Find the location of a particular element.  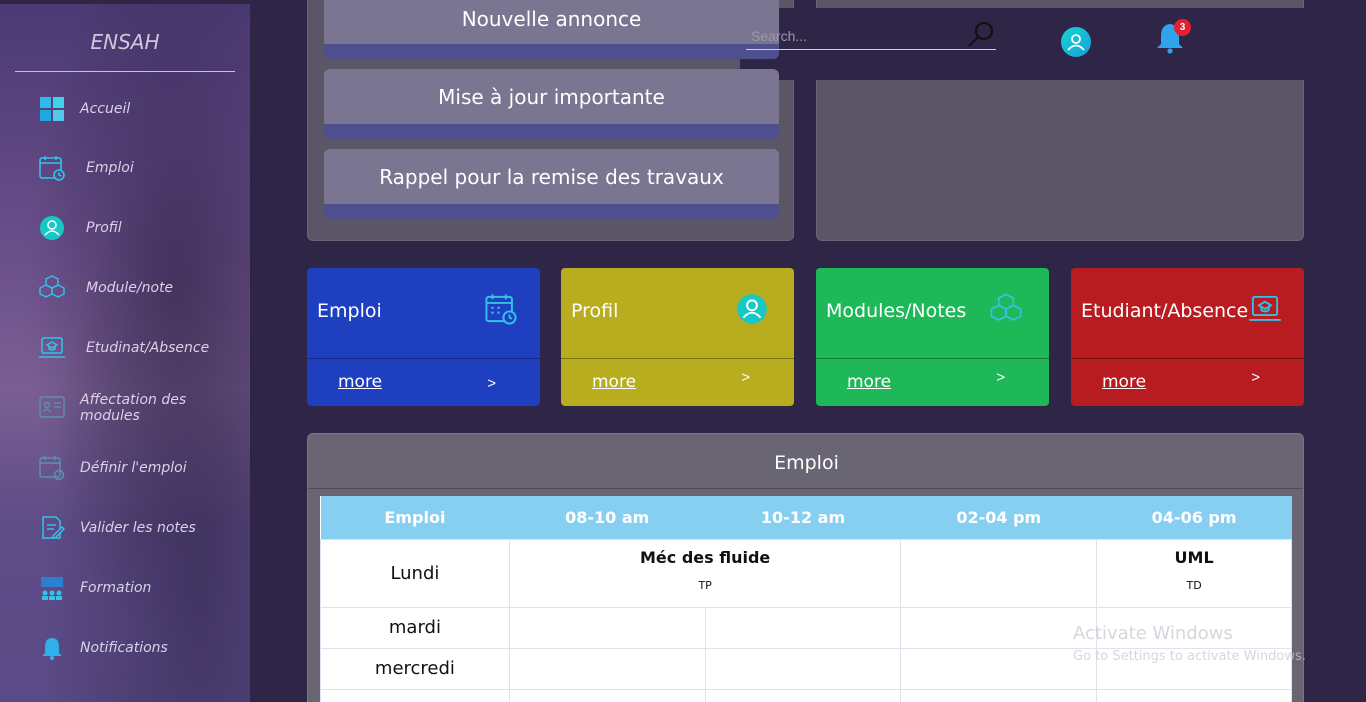

activation-watermark-text: Go to Settings to activate Windows. is located at coordinates (1189, 656).